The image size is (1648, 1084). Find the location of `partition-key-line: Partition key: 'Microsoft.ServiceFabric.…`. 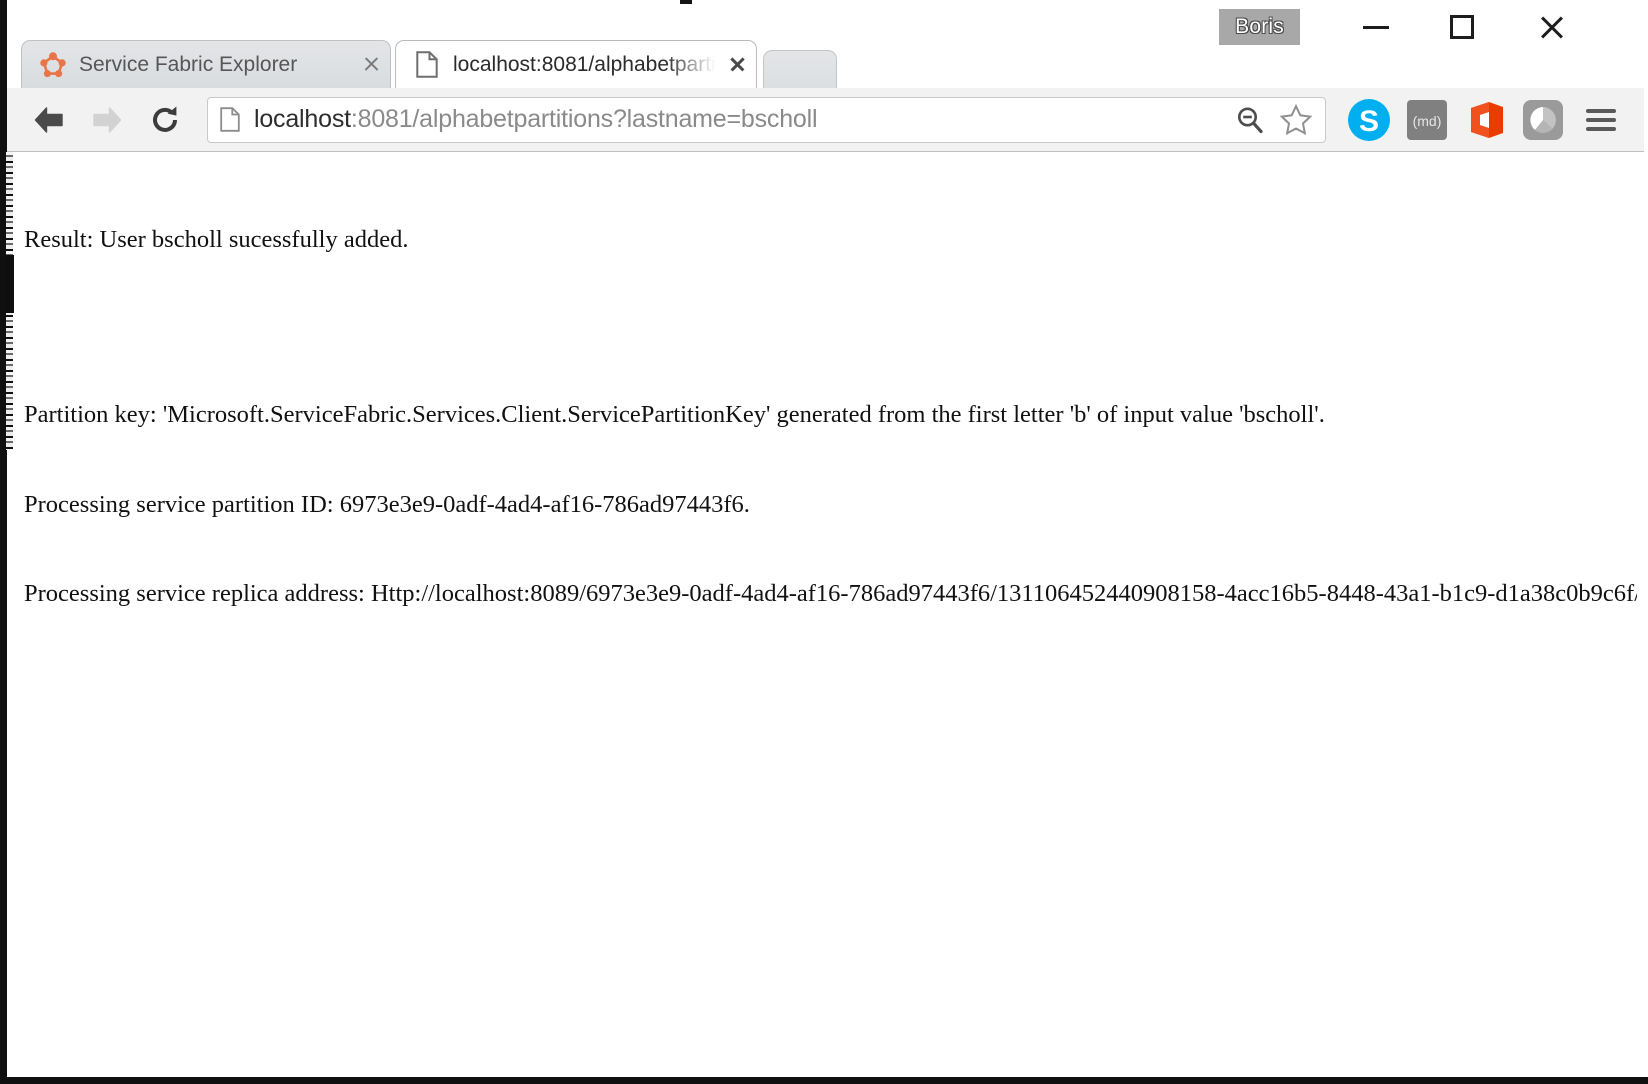

partition-key-line: Partition key: 'Microsoft.ServiceFabric.… is located at coordinates (674, 415).